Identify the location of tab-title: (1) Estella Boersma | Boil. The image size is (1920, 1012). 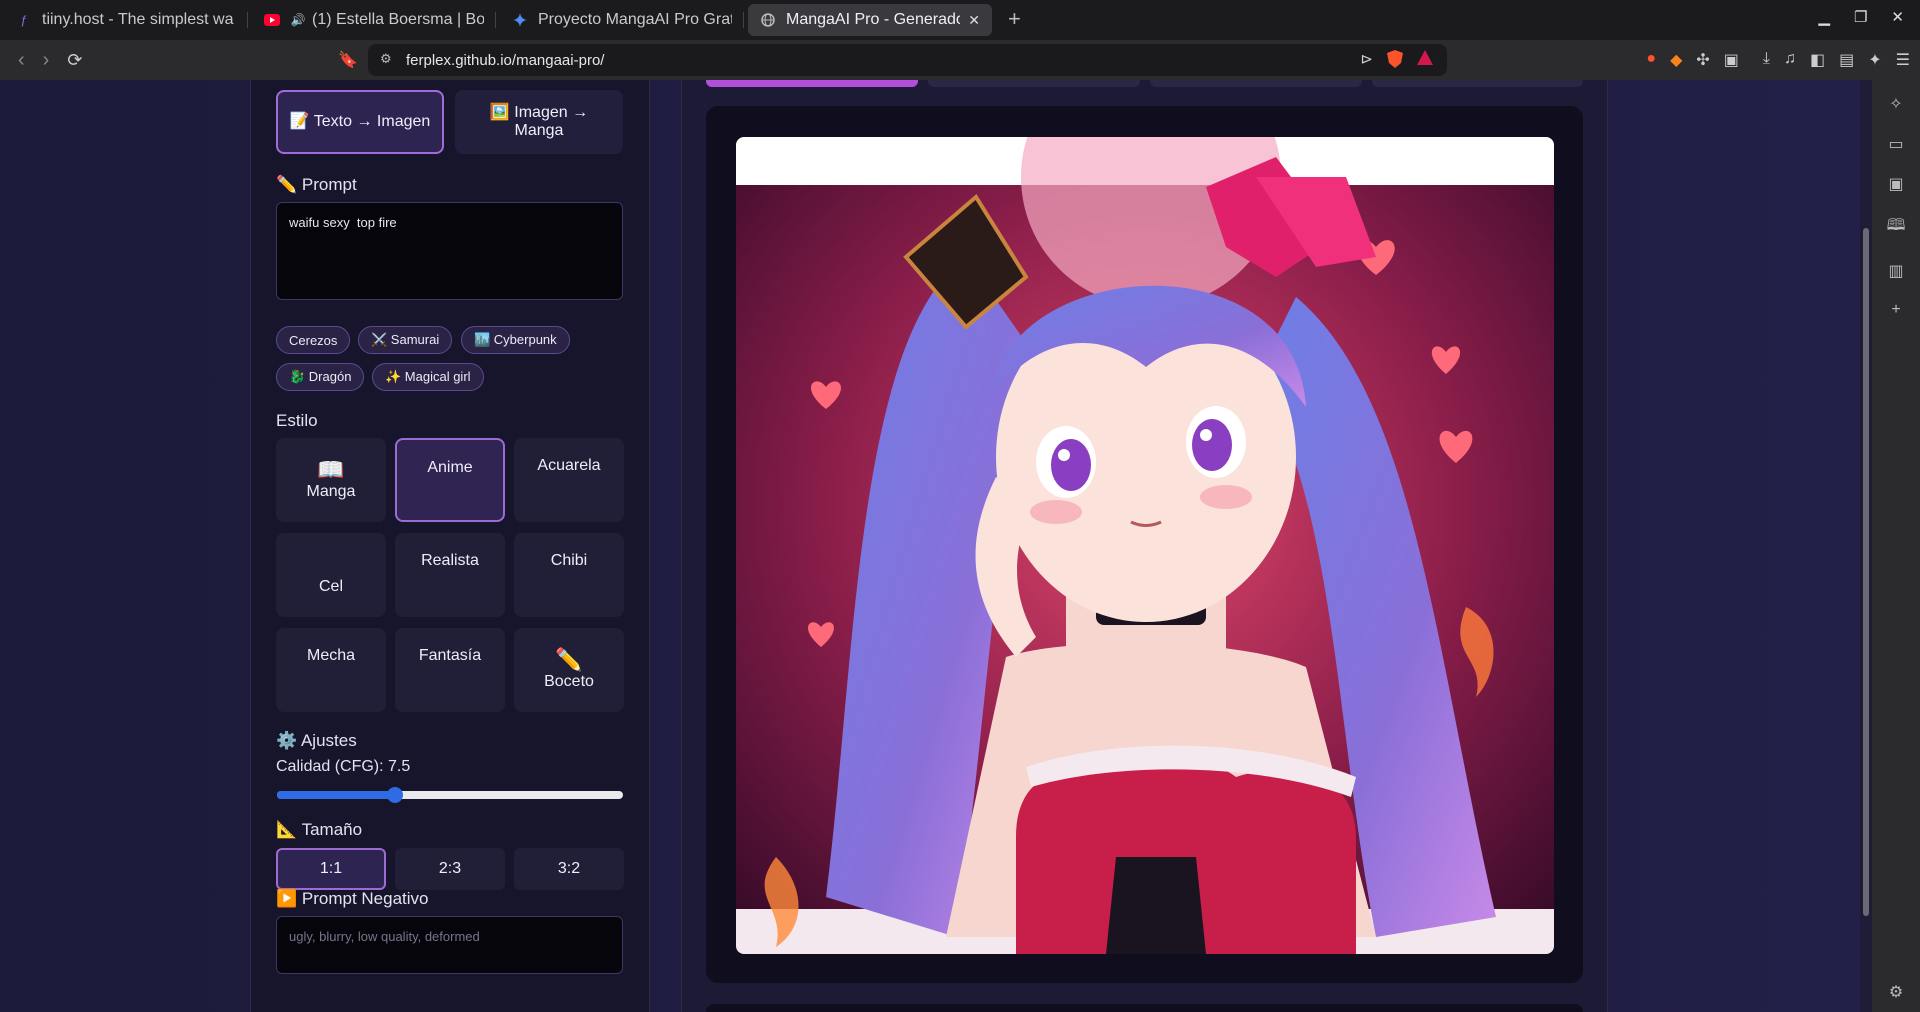
(398, 19).